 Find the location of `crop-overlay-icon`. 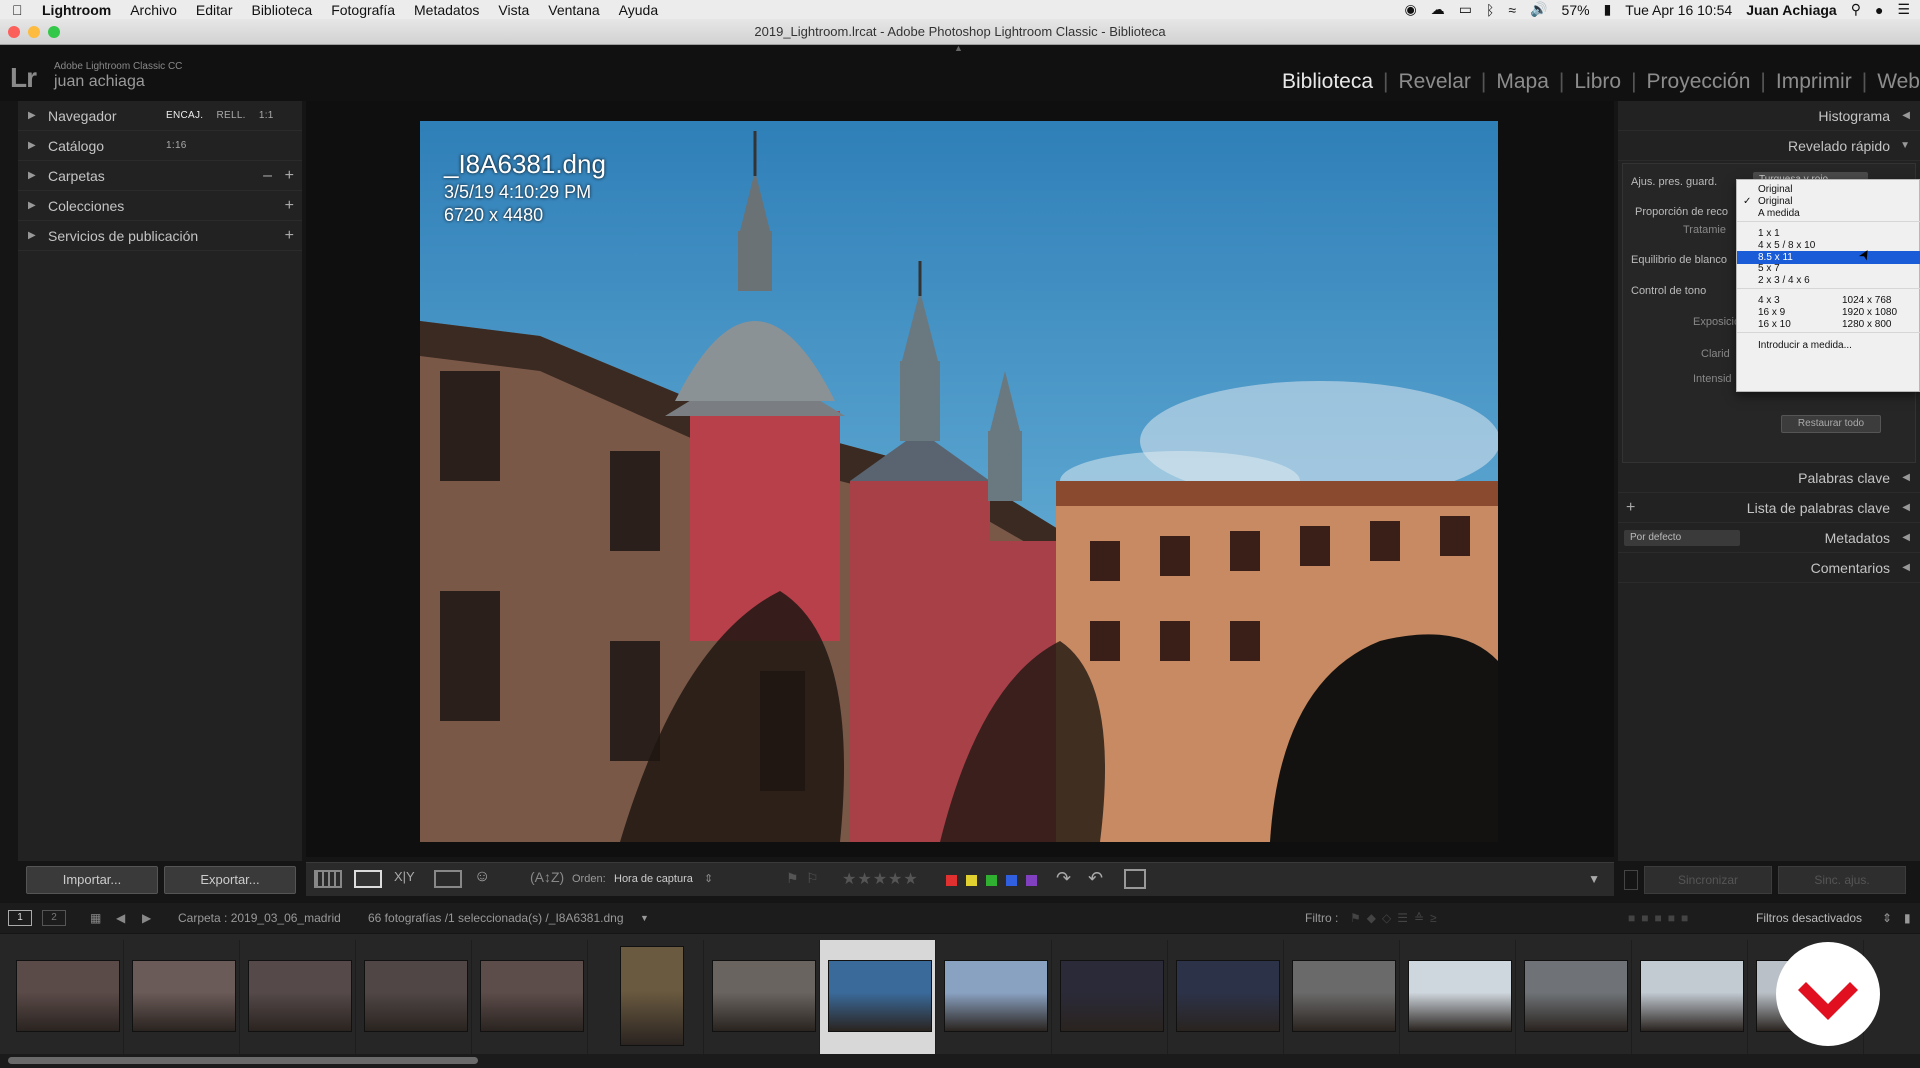

crop-overlay-icon is located at coordinates (1135, 879).